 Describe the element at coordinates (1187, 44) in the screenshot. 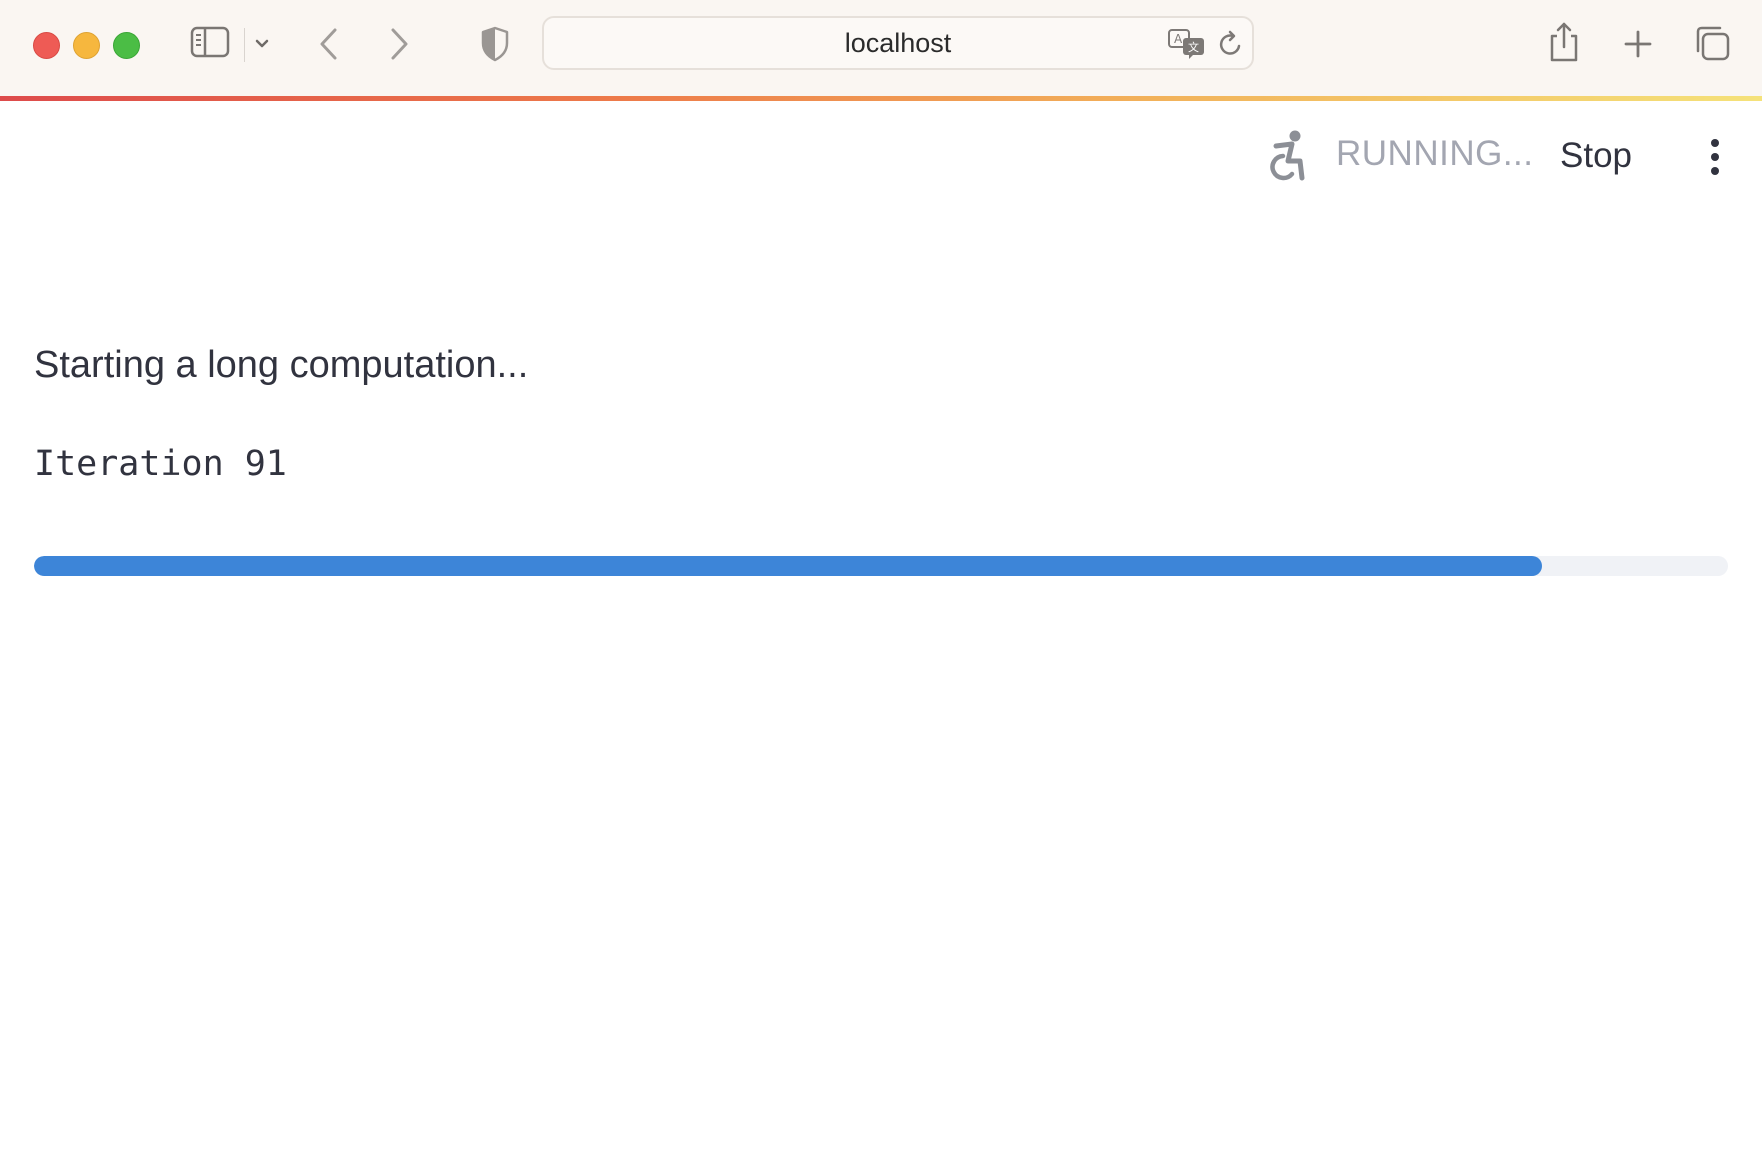

I see `translate-icon: A 文` at that location.